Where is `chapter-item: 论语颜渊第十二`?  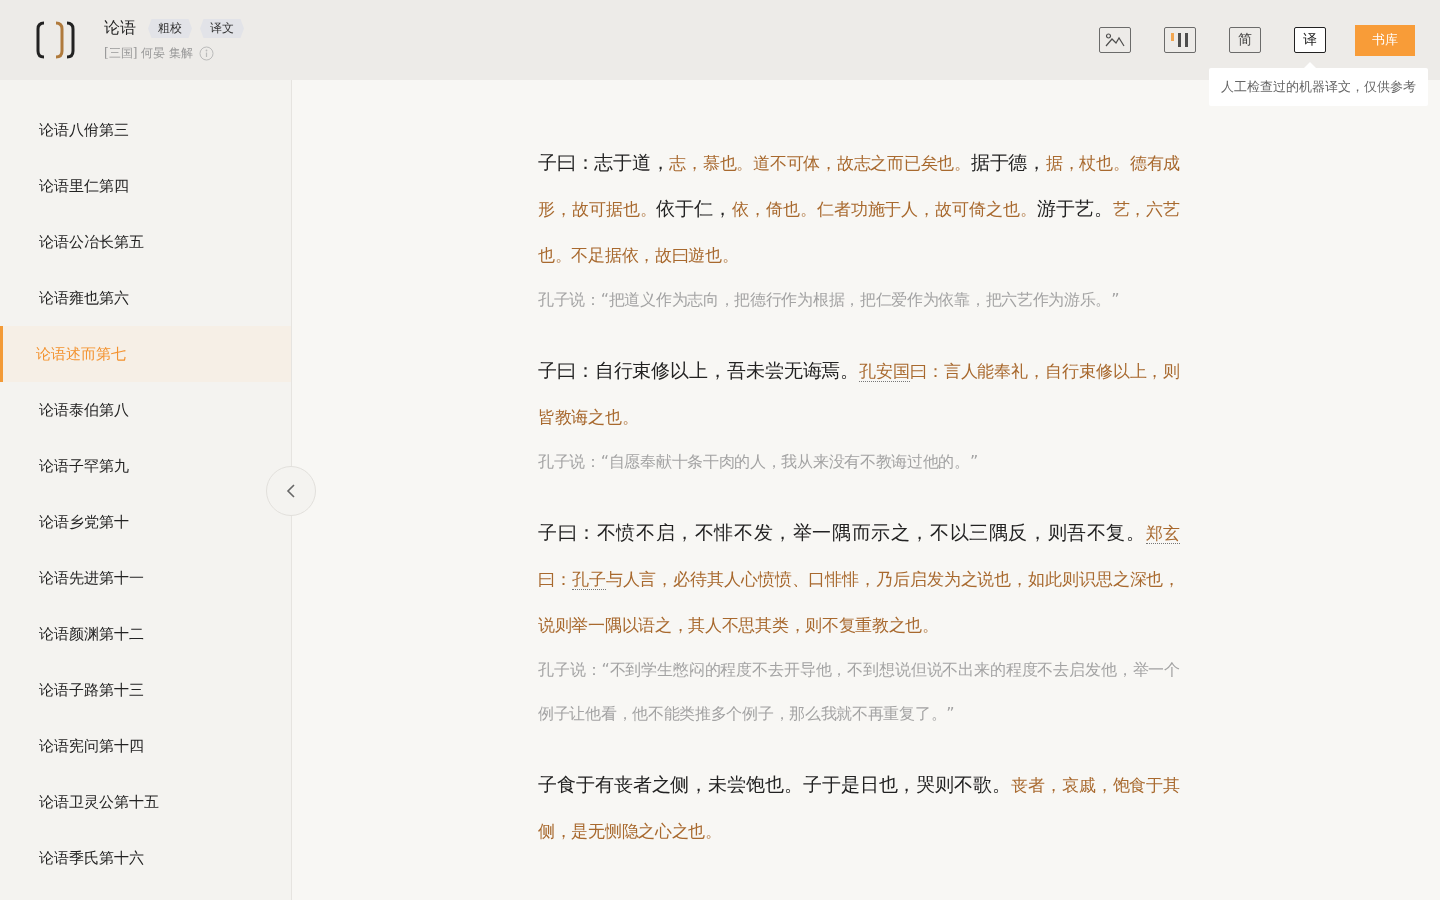
chapter-item: 论语颜渊第十二 is located at coordinates (134, 634).